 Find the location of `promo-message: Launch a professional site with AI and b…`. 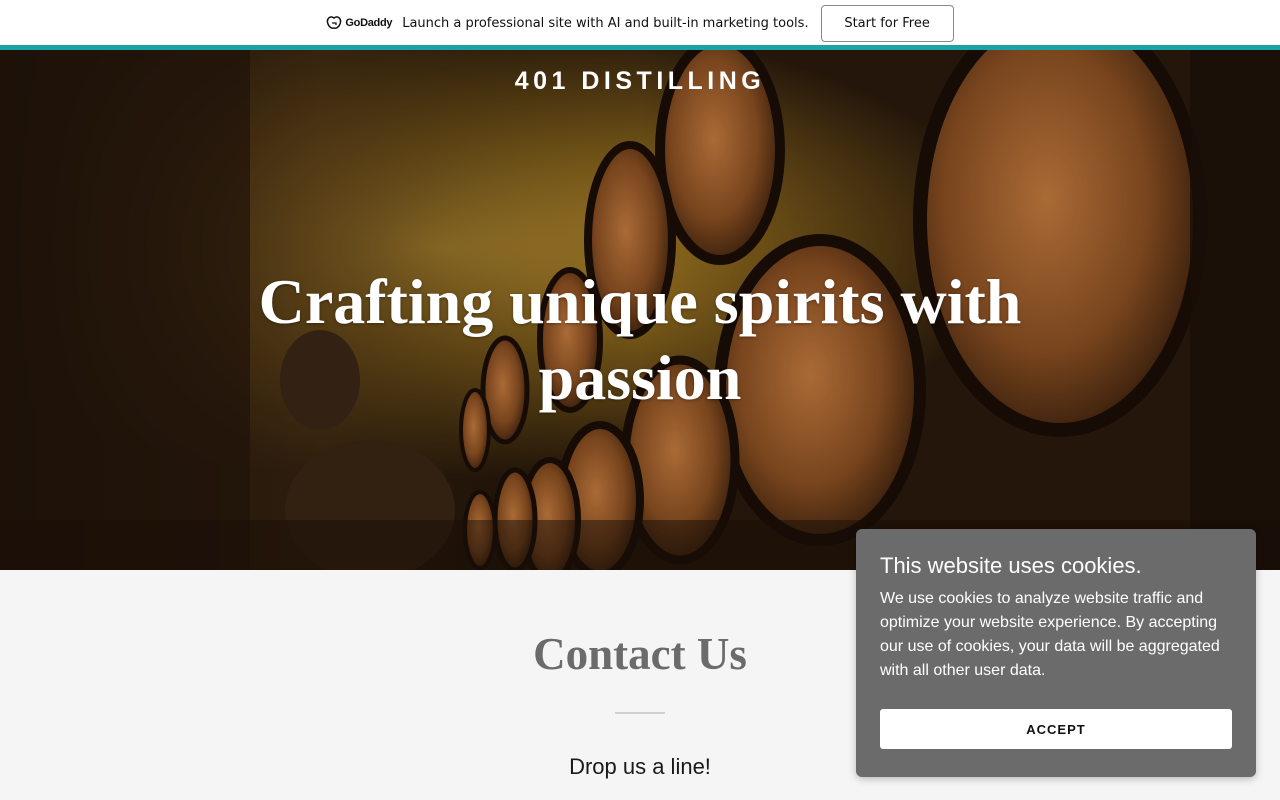

promo-message: Launch a professional site with AI and b… is located at coordinates (605, 23).